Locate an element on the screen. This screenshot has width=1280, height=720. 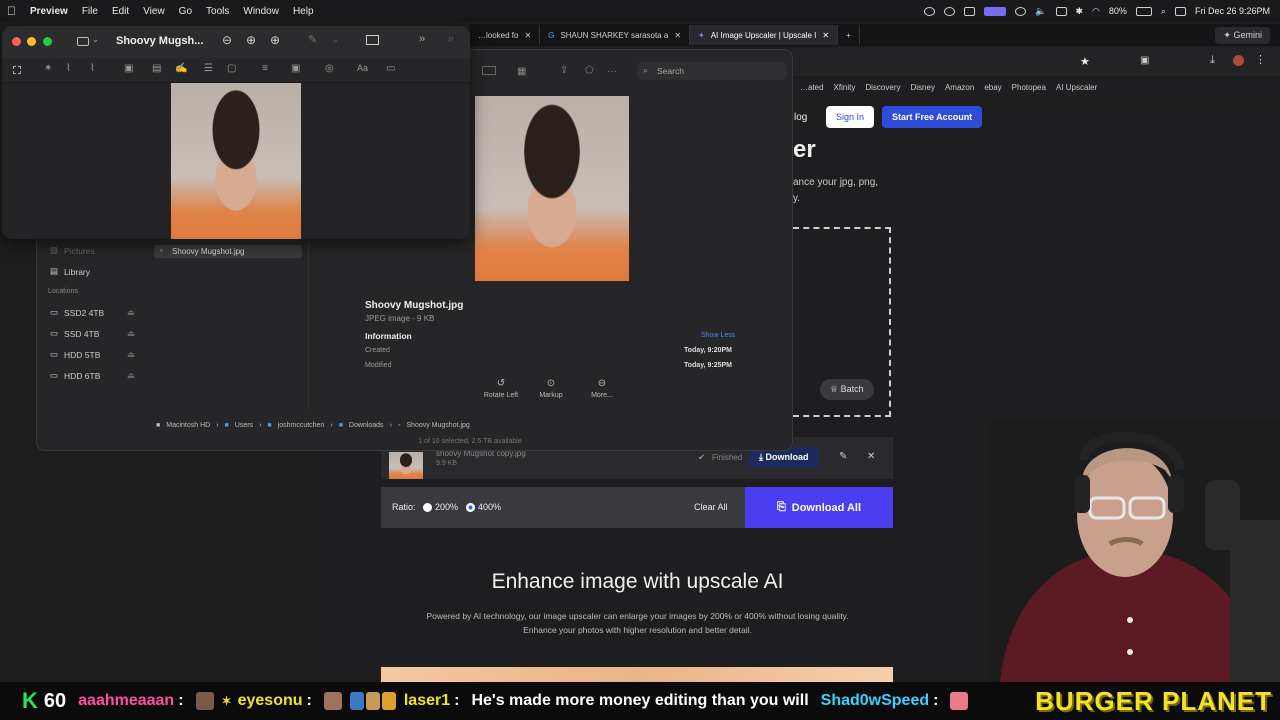
text-box-icon: ▤ is located at coordinates (156, 68).